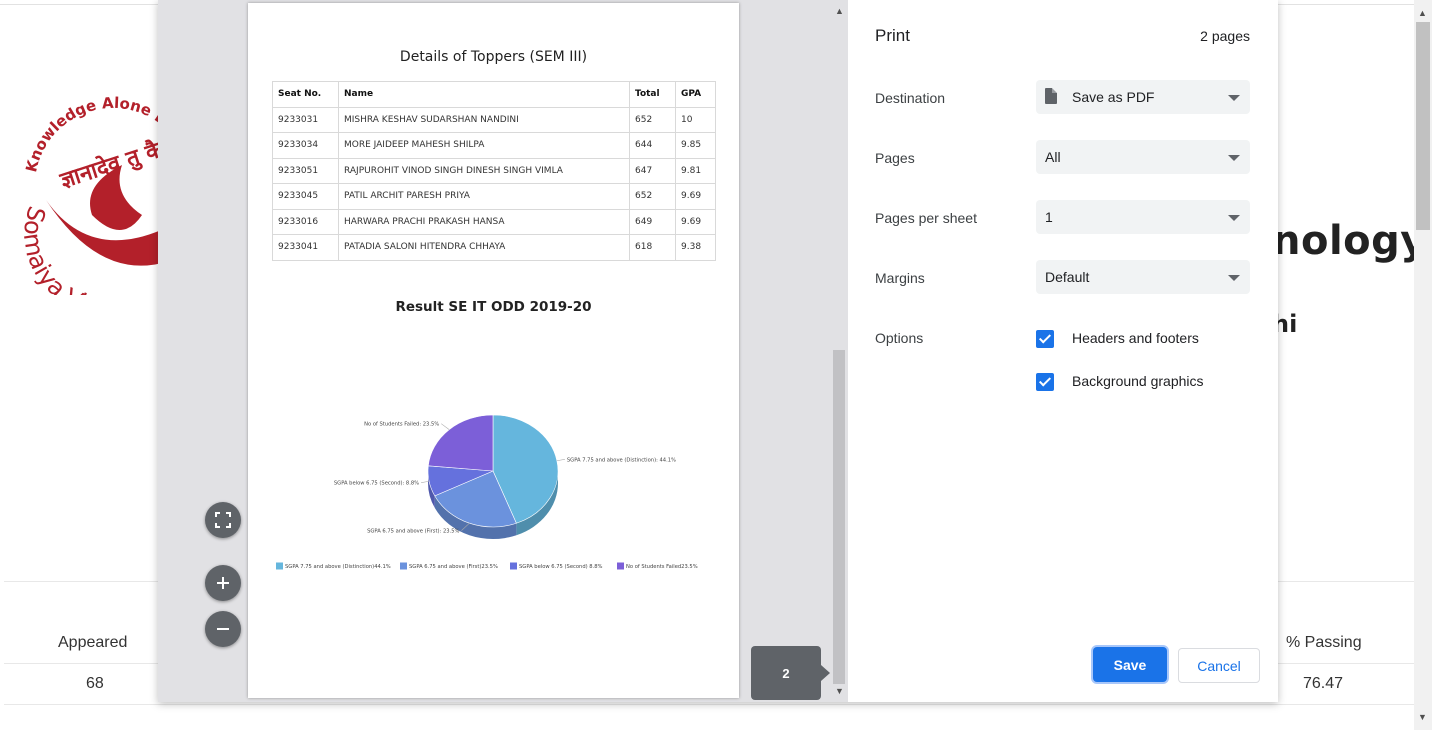 The image size is (1432, 730). What do you see at coordinates (1423, 126) in the screenshot?
I see `page-scrollbar-thumb` at bounding box center [1423, 126].